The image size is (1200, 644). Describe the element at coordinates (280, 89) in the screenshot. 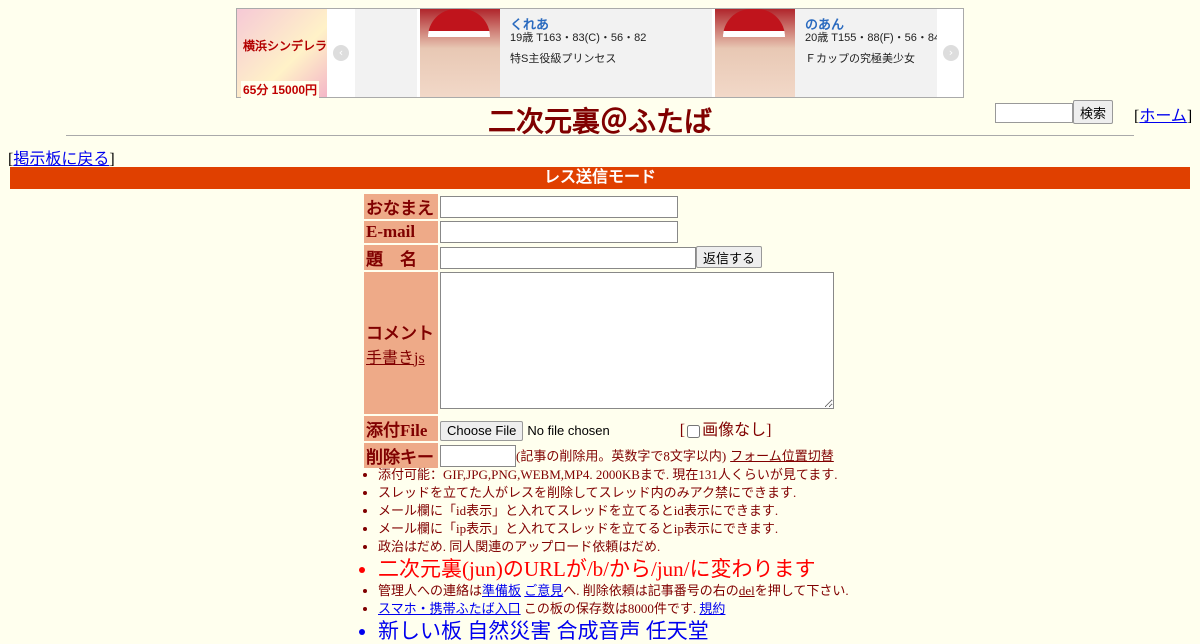

I see `ad-price: 65分 15000円` at that location.